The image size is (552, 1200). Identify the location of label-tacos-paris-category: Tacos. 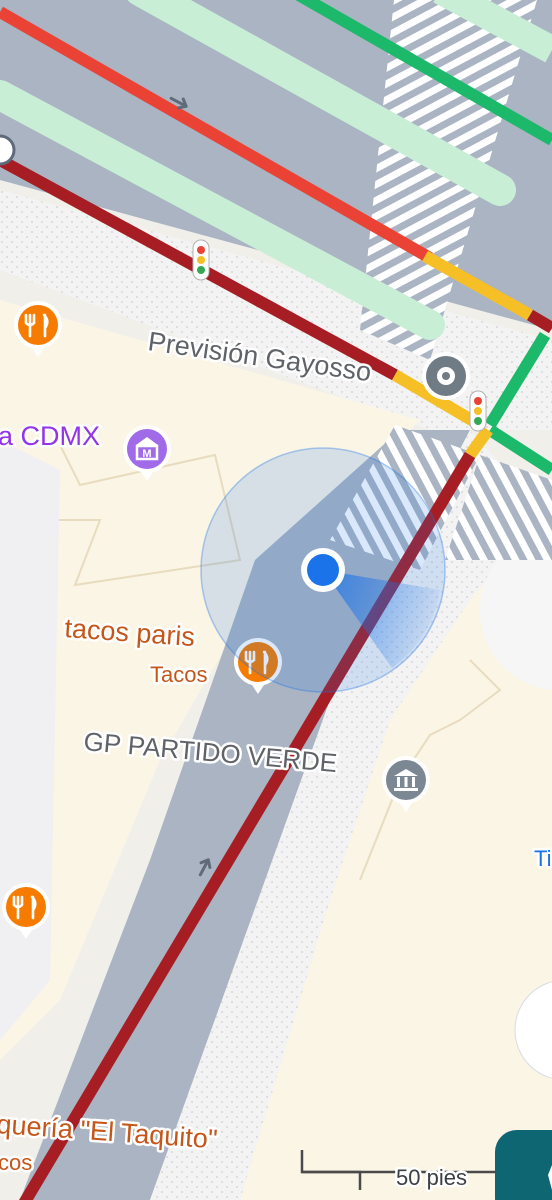
(178, 674).